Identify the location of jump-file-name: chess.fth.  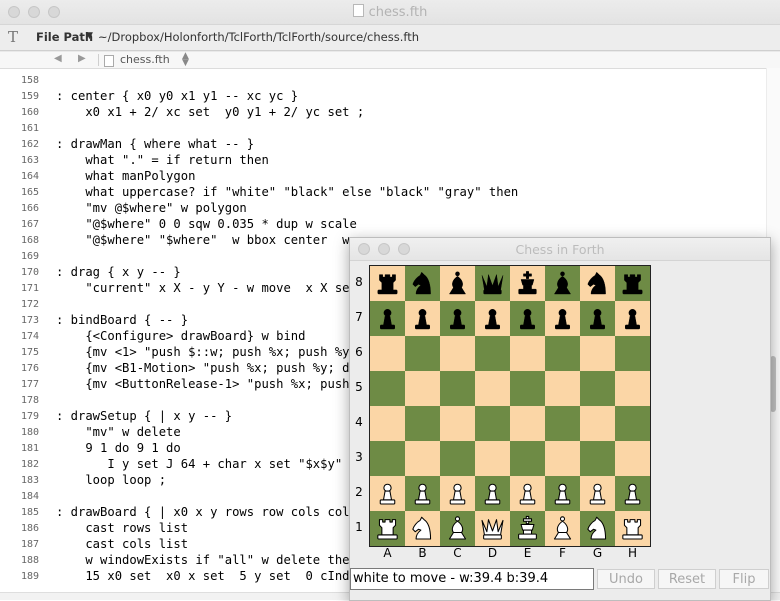
(145, 59).